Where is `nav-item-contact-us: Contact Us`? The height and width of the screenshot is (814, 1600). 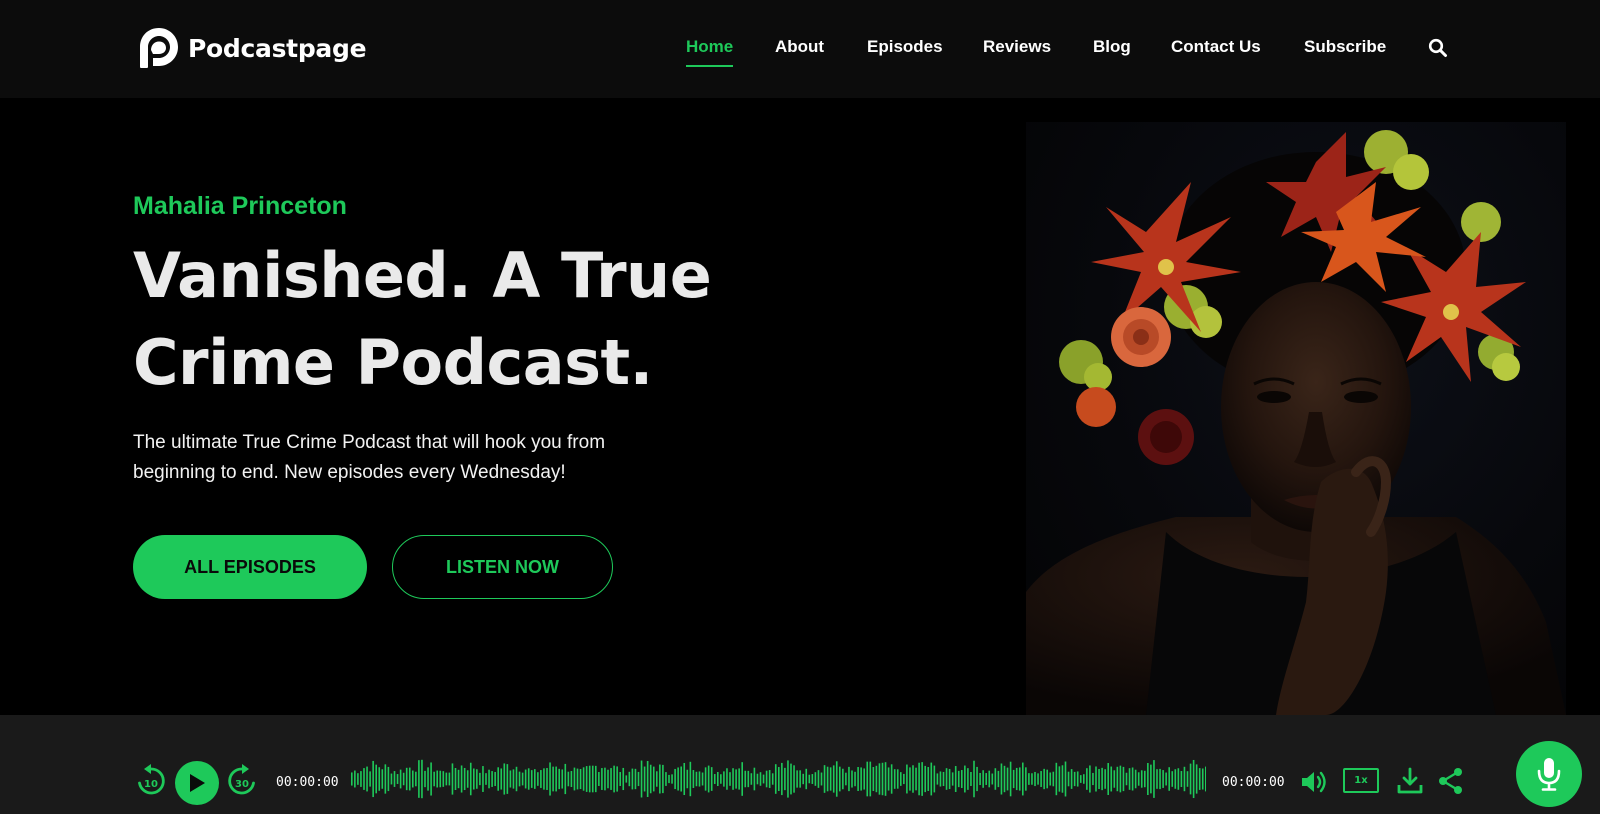 nav-item-contact-us: Contact Us is located at coordinates (1216, 47).